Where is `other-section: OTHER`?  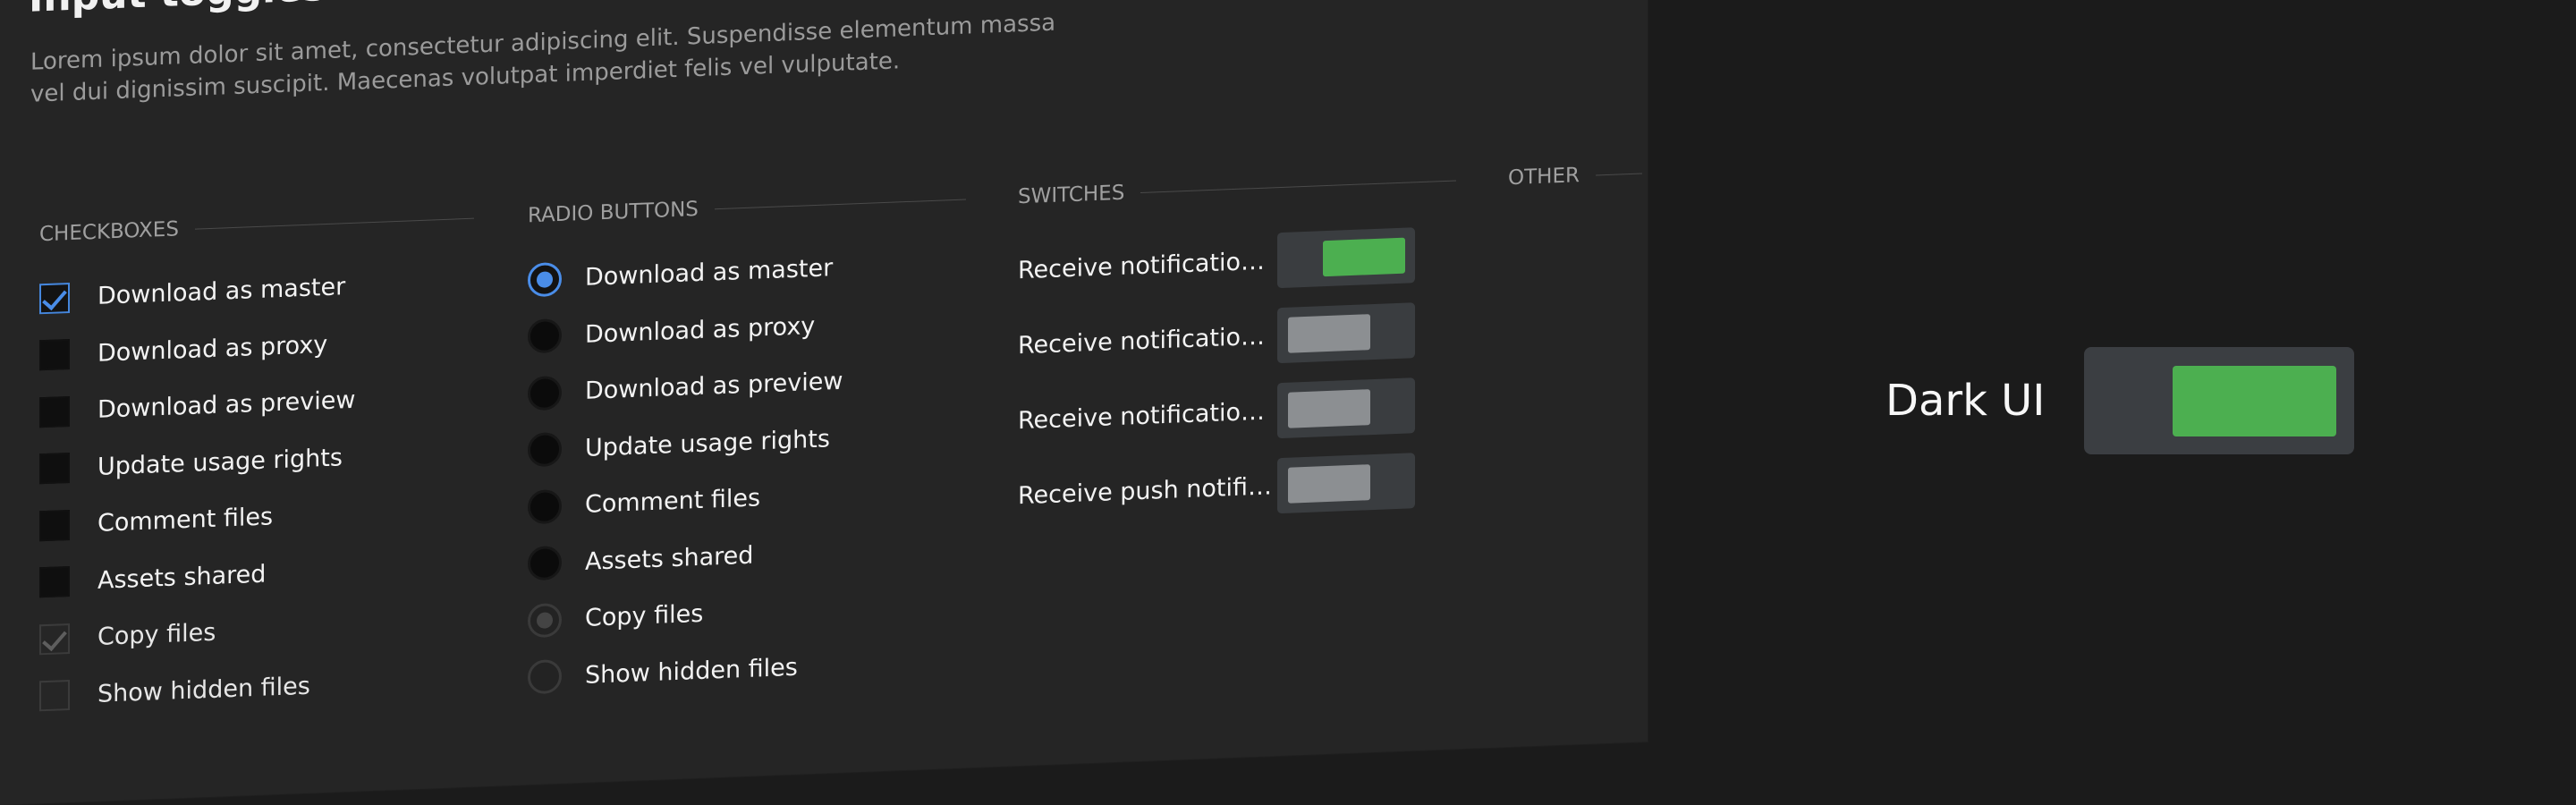
other-section: OTHER is located at coordinates (1575, 175).